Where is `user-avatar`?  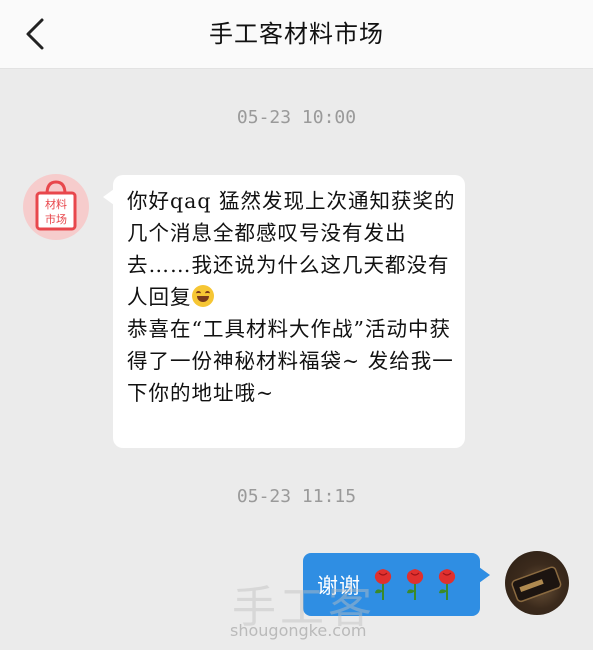
user-avatar is located at coordinates (537, 583).